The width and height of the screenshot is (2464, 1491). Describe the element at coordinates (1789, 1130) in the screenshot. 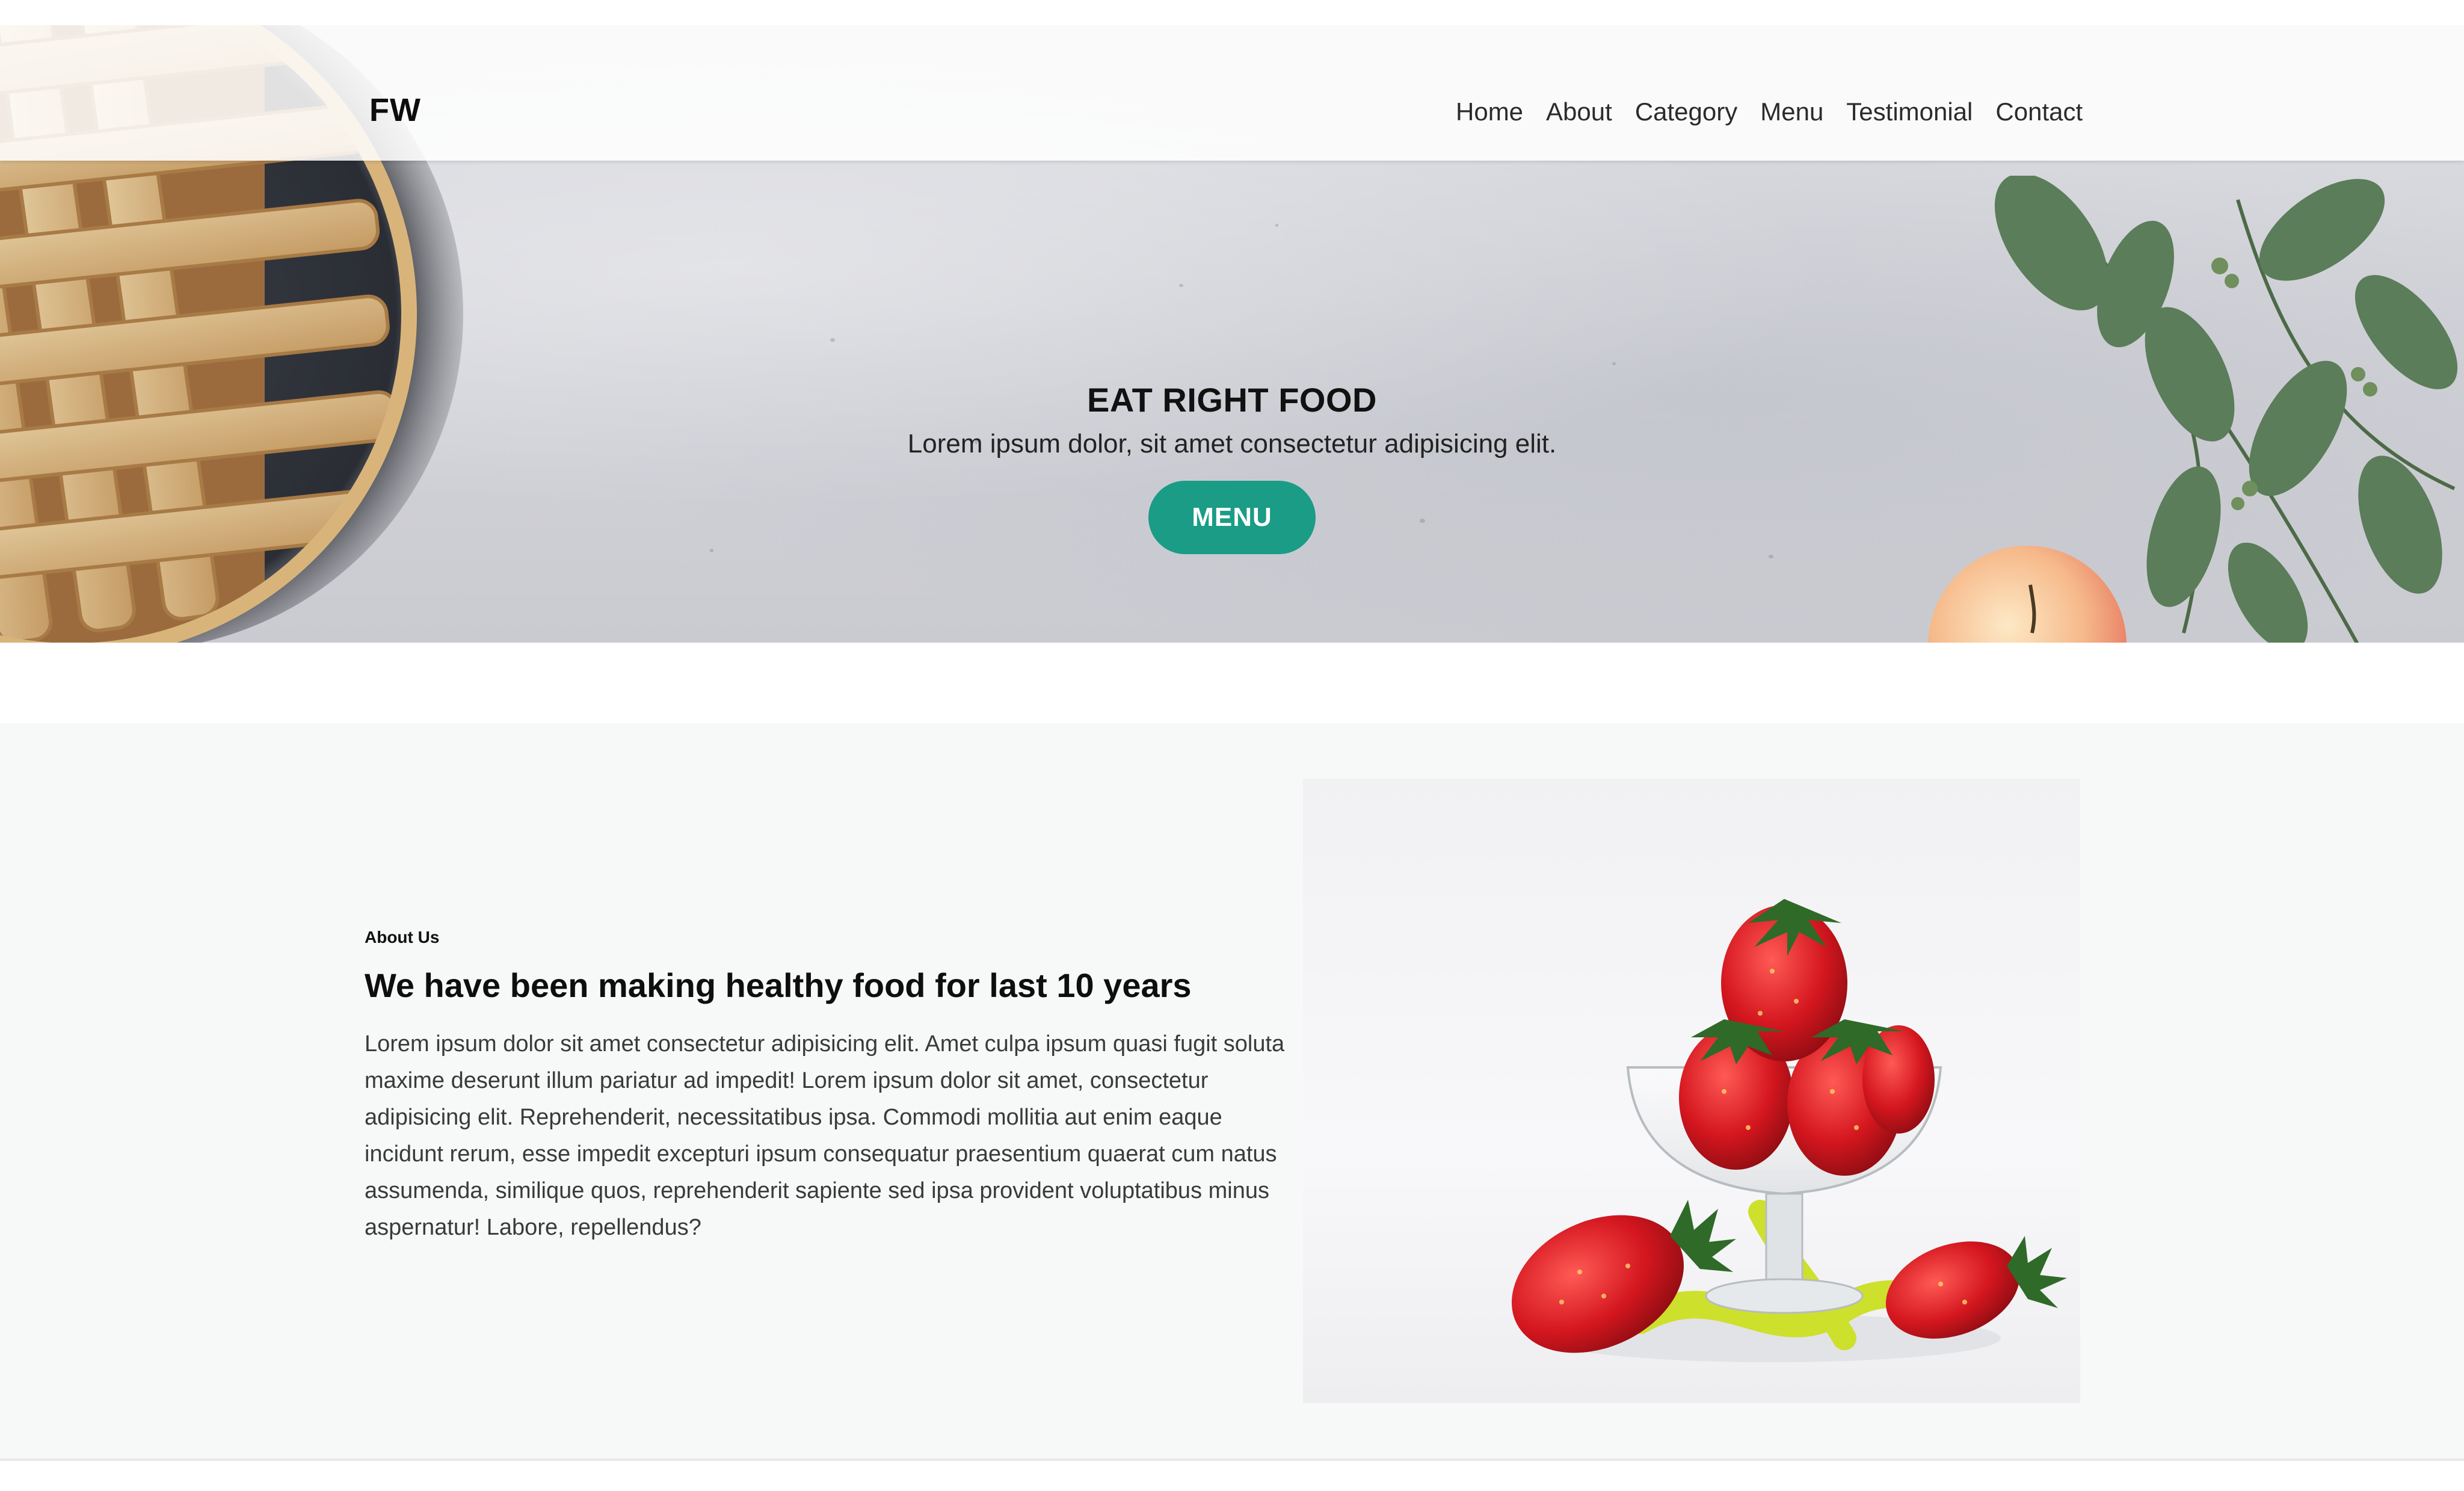

I see `strawberries-illustration` at that location.